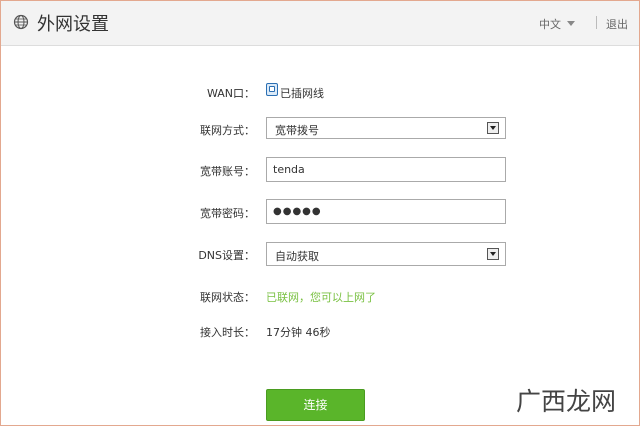 The height and width of the screenshot is (426, 640). Describe the element at coordinates (386, 128) in the screenshot. I see `connection-type-select: 宽带拨号` at that location.